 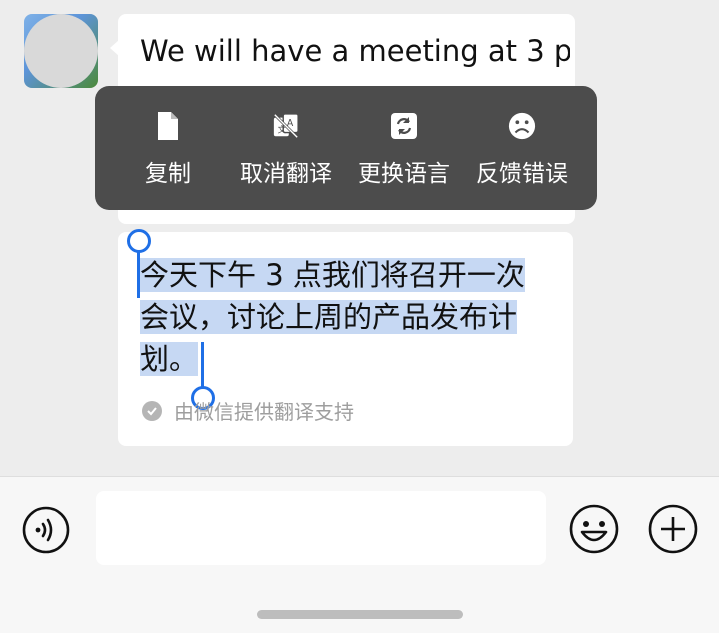 What do you see at coordinates (138, 274) in the screenshot?
I see `selection-start-line` at bounding box center [138, 274].